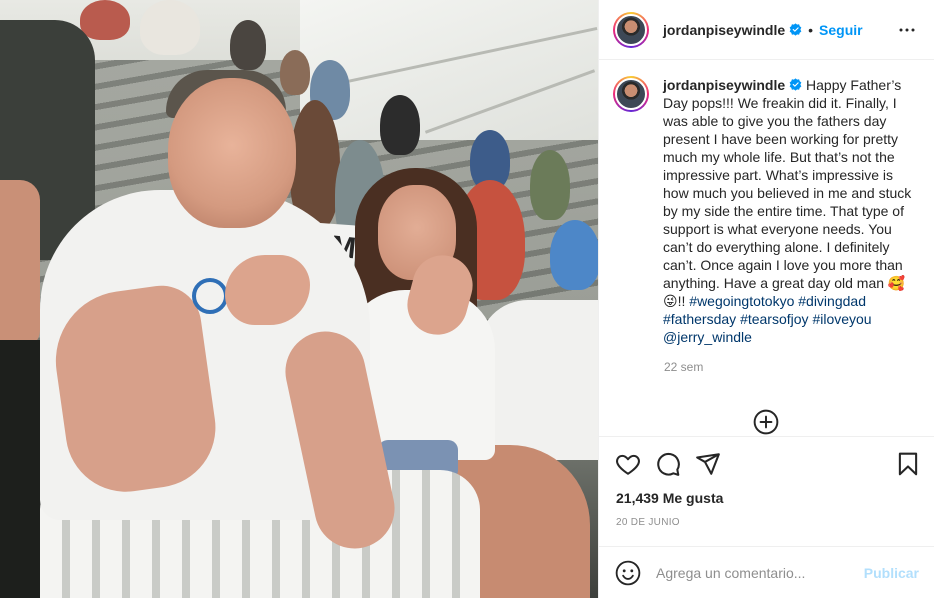 This screenshot has width=934, height=598. What do you see at coordinates (232, 153) in the screenshot?
I see `man-face` at bounding box center [232, 153].